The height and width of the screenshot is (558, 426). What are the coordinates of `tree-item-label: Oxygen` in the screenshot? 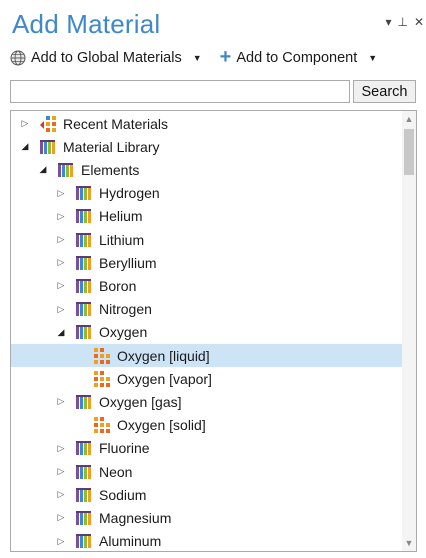 It's located at (123, 332).